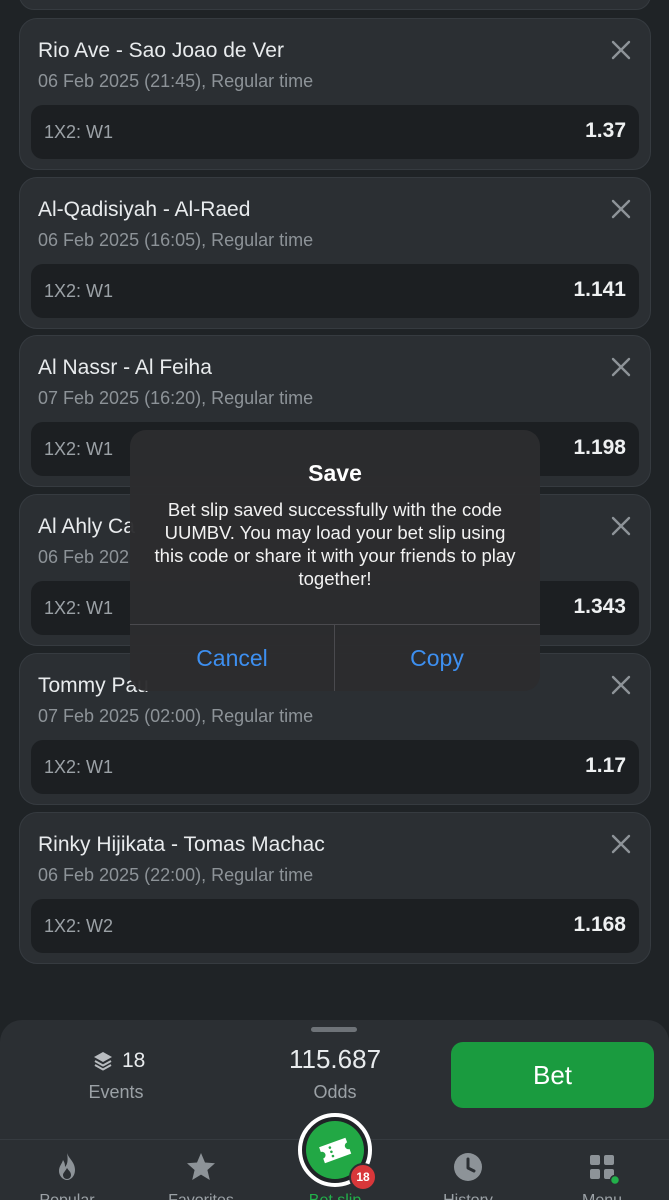 Image resolution: width=669 pixels, height=1200 pixels. What do you see at coordinates (144, 209) in the screenshot?
I see `match-teams: Al-Qadisiyah - Al-Raed` at bounding box center [144, 209].